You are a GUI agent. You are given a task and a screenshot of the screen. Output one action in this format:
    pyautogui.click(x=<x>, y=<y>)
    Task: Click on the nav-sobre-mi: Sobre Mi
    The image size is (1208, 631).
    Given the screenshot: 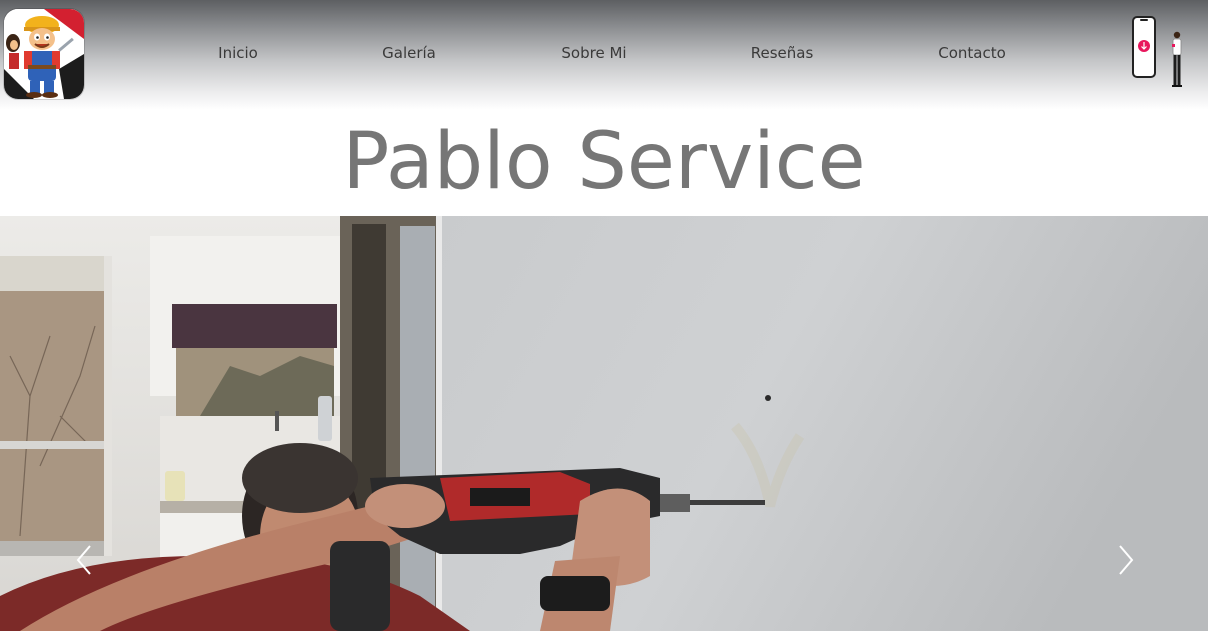 What is the action you would take?
    pyautogui.click(x=593, y=53)
    